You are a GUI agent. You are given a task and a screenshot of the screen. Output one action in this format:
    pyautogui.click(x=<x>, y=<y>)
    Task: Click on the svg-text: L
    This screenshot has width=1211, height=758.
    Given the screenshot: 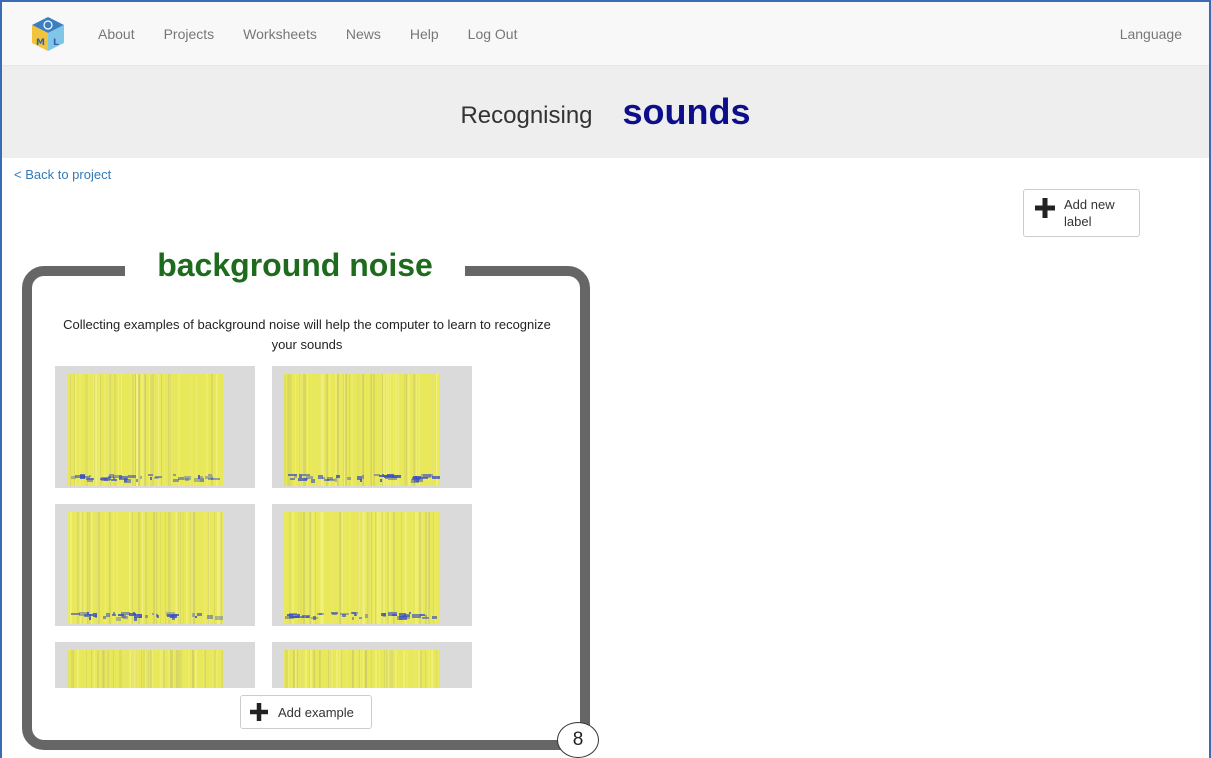 What is the action you would take?
    pyautogui.click(x=56, y=43)
    